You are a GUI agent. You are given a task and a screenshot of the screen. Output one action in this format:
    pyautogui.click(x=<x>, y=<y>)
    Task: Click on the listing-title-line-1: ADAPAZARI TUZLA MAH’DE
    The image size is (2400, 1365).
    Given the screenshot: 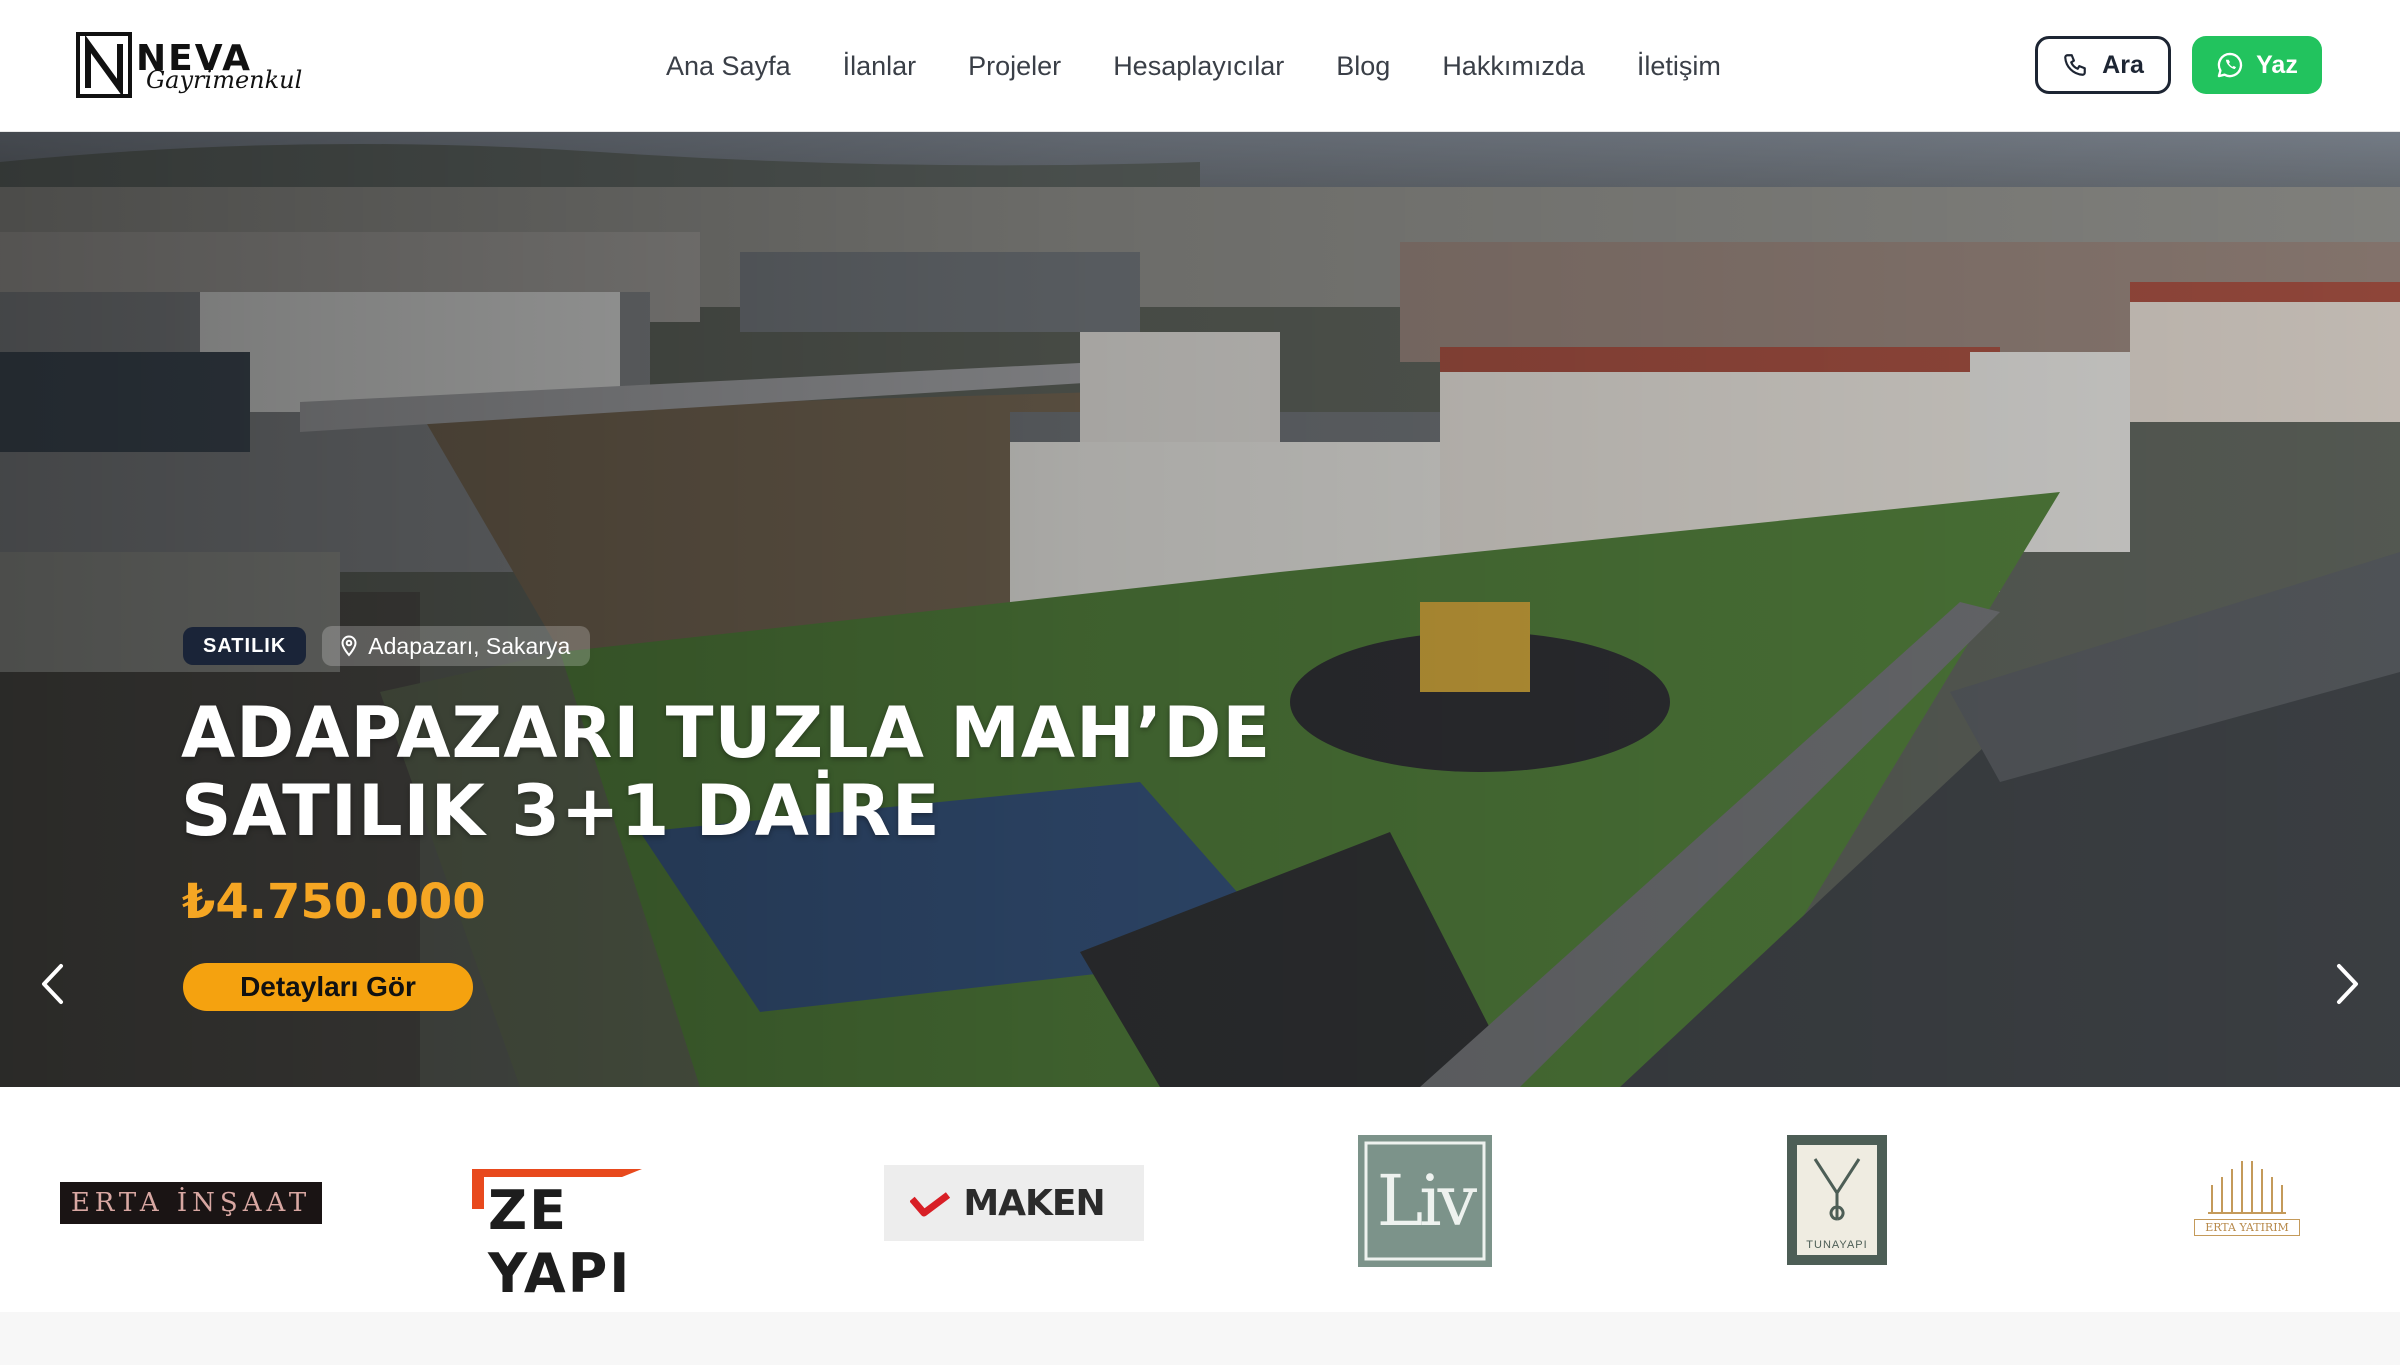 What is the action you would take?
    pyautogui.click(x=726, y=733)
    